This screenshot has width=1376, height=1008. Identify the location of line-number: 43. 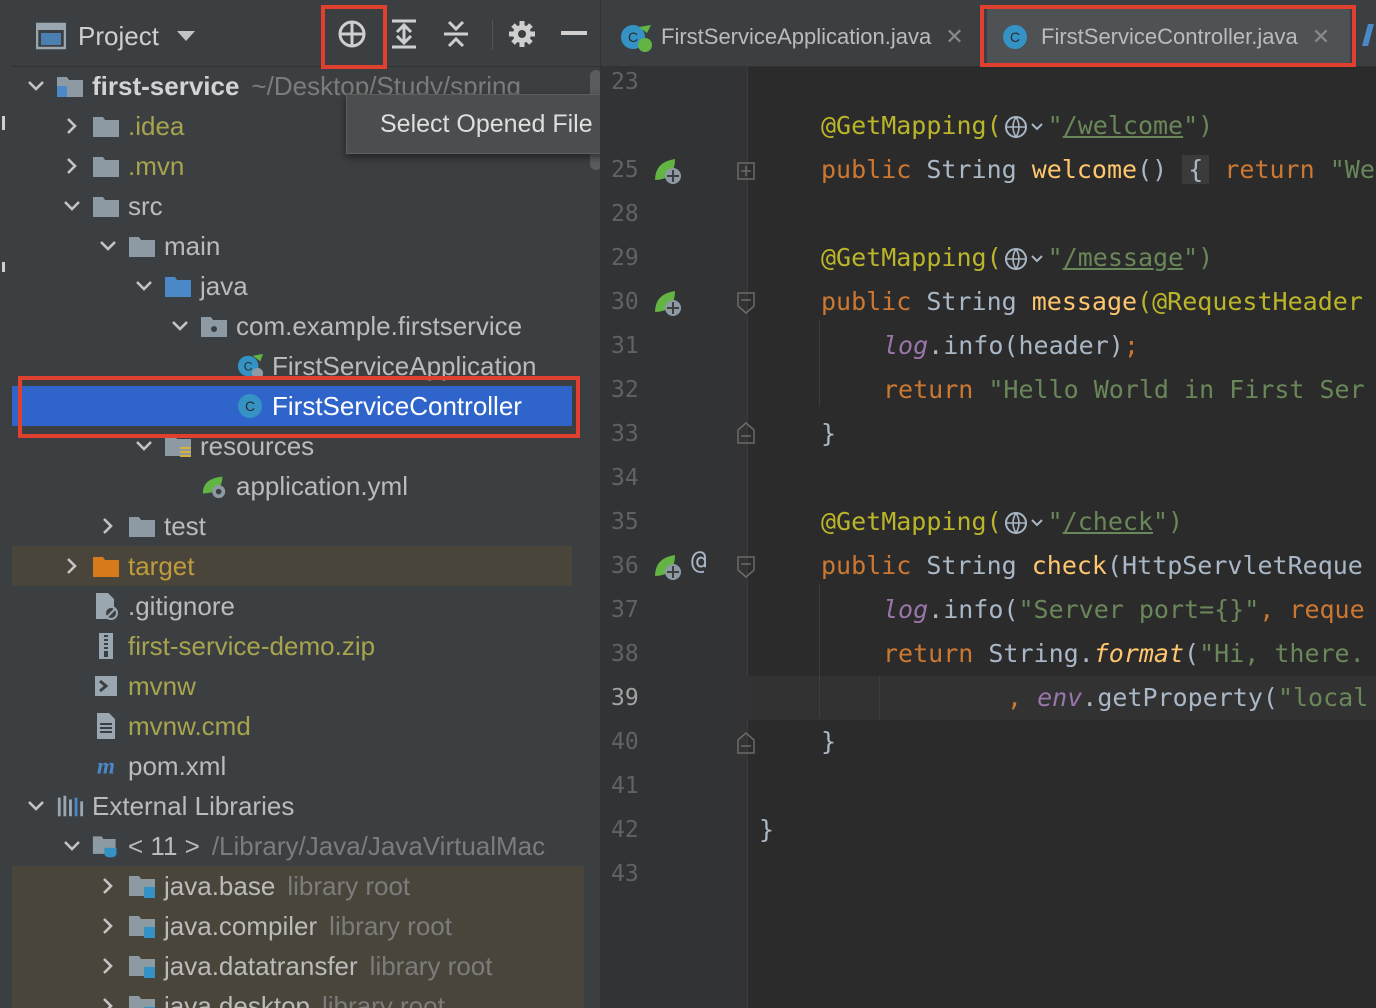
(625, 874).